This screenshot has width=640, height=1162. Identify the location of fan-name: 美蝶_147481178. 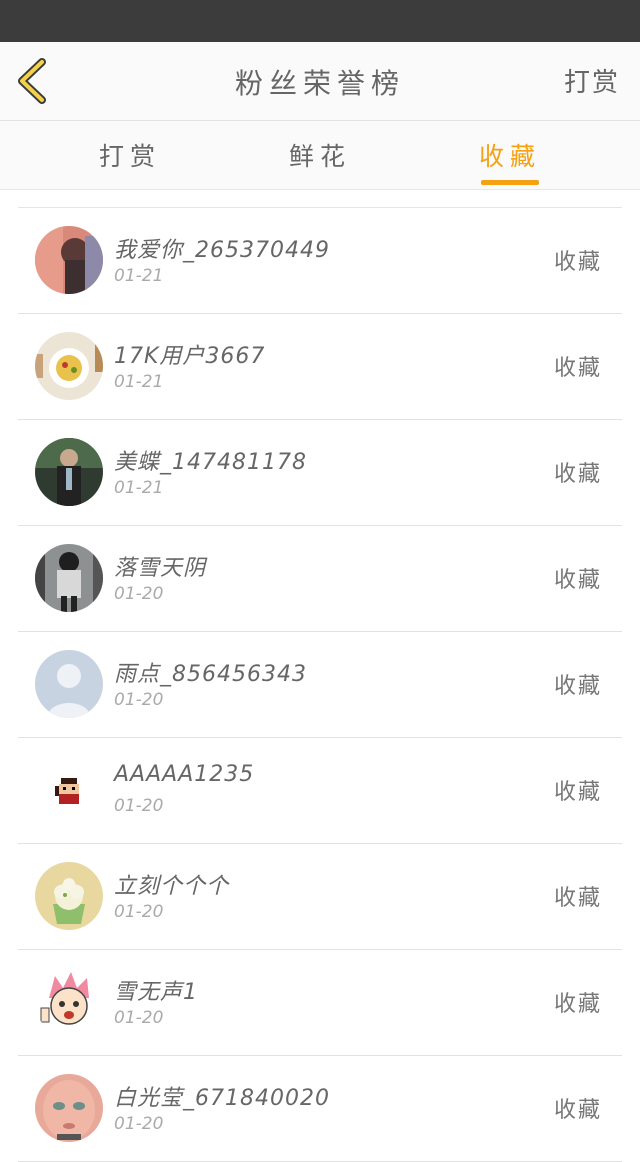
(210, 462).